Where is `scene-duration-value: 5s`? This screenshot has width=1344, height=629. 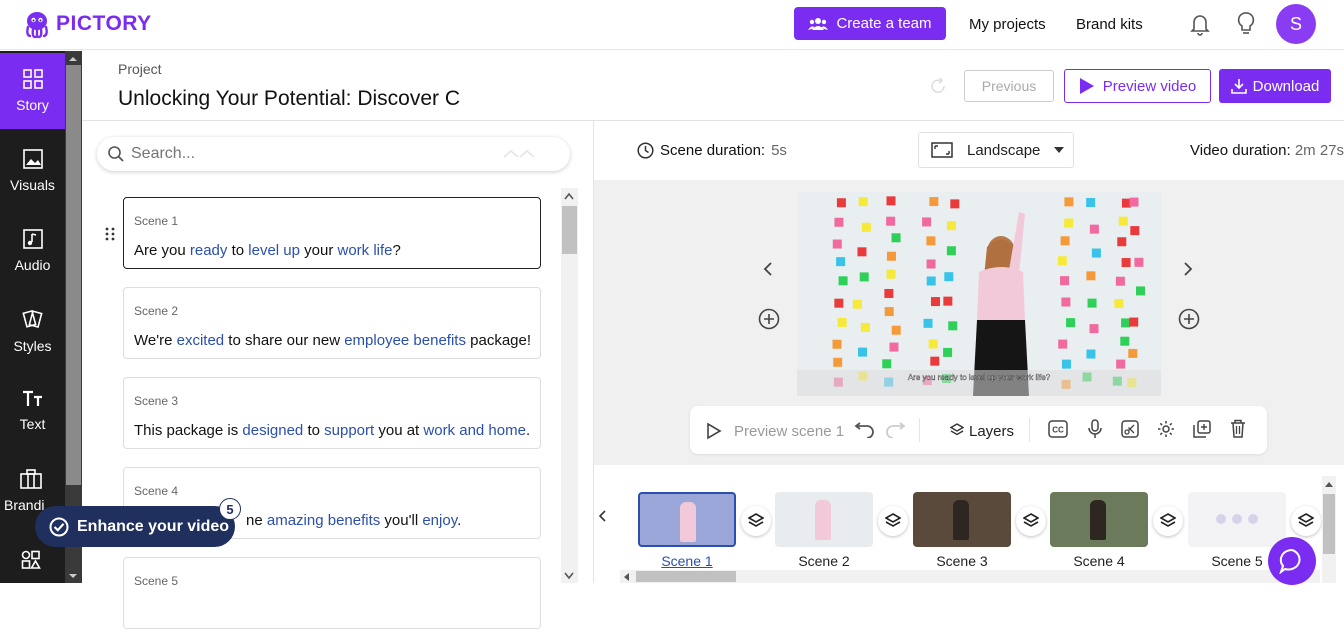
scene-duration-value: 5s is located at coordinates (779, 150).